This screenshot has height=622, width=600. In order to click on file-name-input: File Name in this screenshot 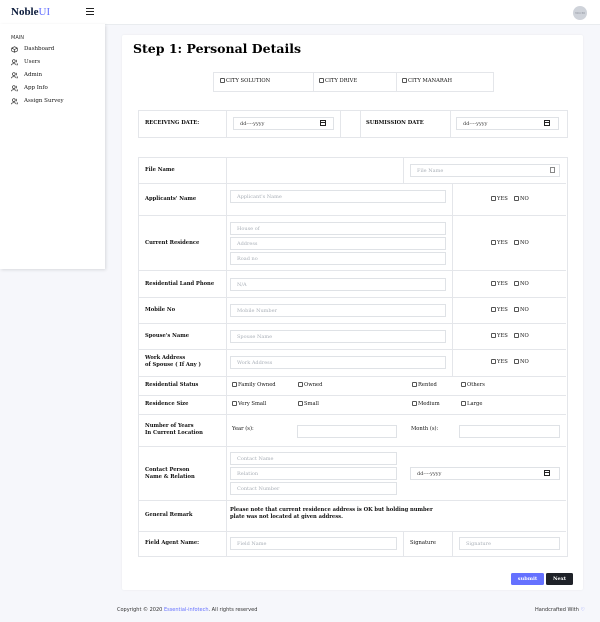, I will do `click(485, 170)`.